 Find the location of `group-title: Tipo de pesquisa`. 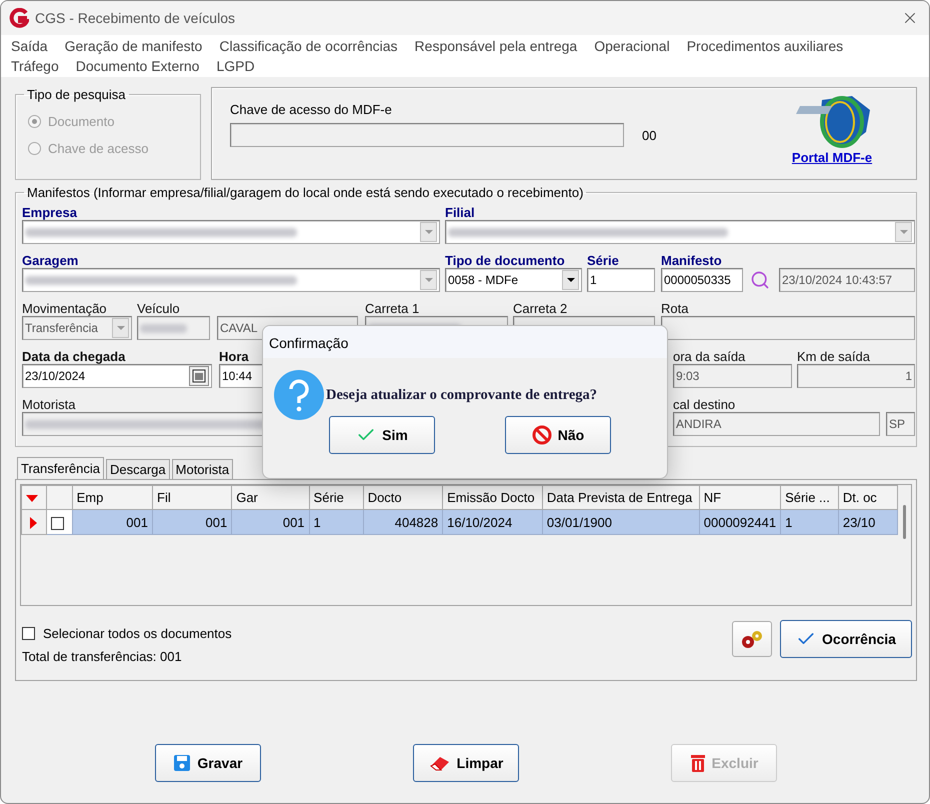

group-title: Tipo de pesquisa is located at coordinates (76, 94).